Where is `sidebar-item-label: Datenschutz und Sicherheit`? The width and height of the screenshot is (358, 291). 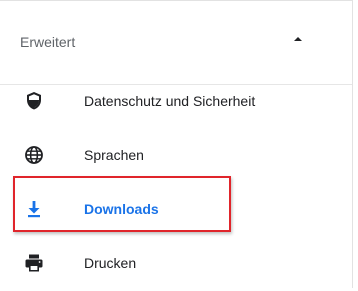
sidebar-item-label: Datenschutz und Sicherheit is located at coordinates (170, 101).